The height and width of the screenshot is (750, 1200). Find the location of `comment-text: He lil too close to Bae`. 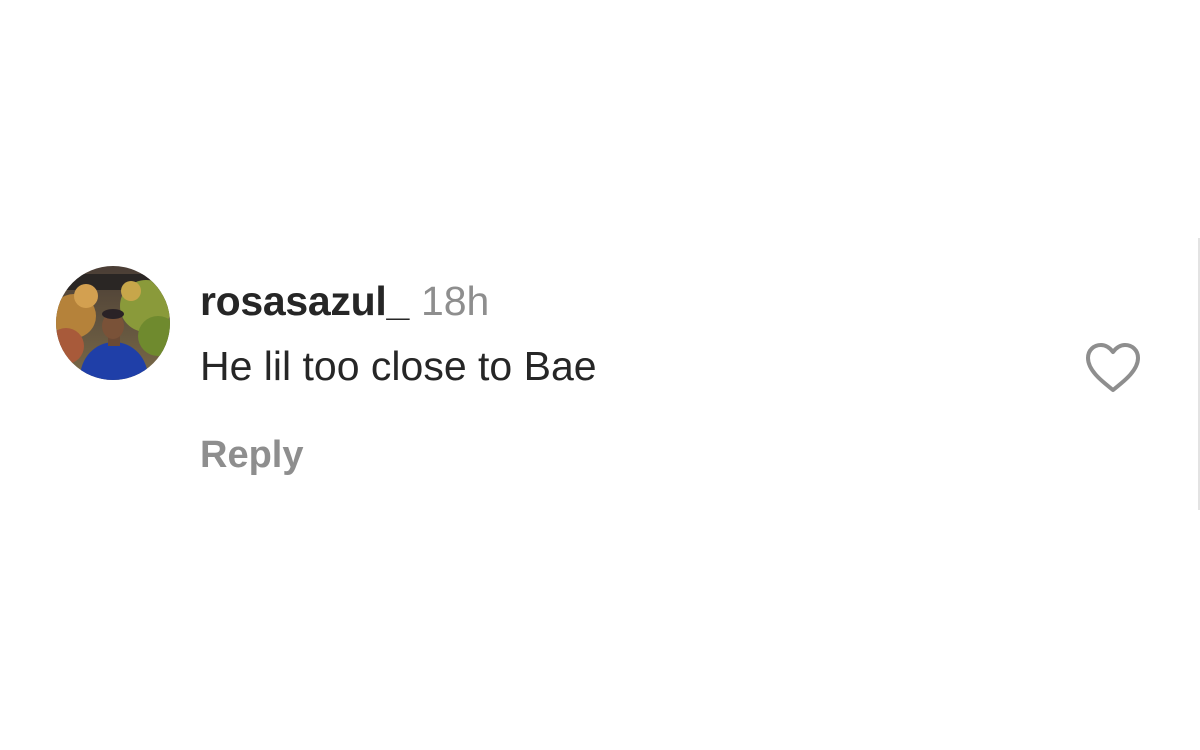

comment-text: He lil too close to Bae is located at coordinates (398, 366).